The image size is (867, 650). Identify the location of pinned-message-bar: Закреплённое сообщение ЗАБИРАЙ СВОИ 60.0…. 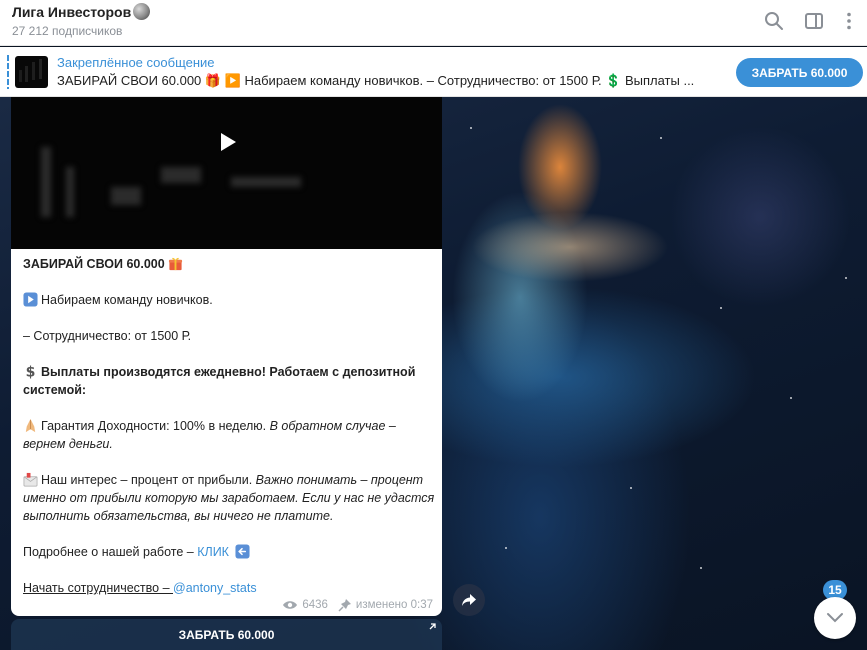
(433, 72).